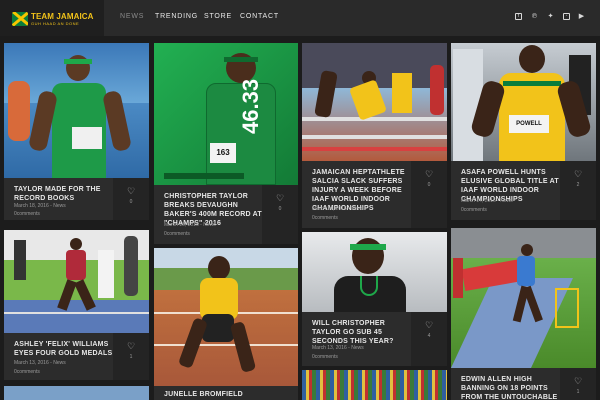  Describe the element at coordinates (259, 16) in the screenshot. I see `nav-contact: CONTACT` at that location.